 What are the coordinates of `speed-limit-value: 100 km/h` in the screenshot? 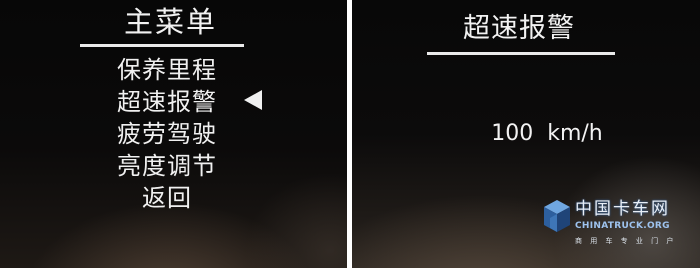 It's located at (547, 134).